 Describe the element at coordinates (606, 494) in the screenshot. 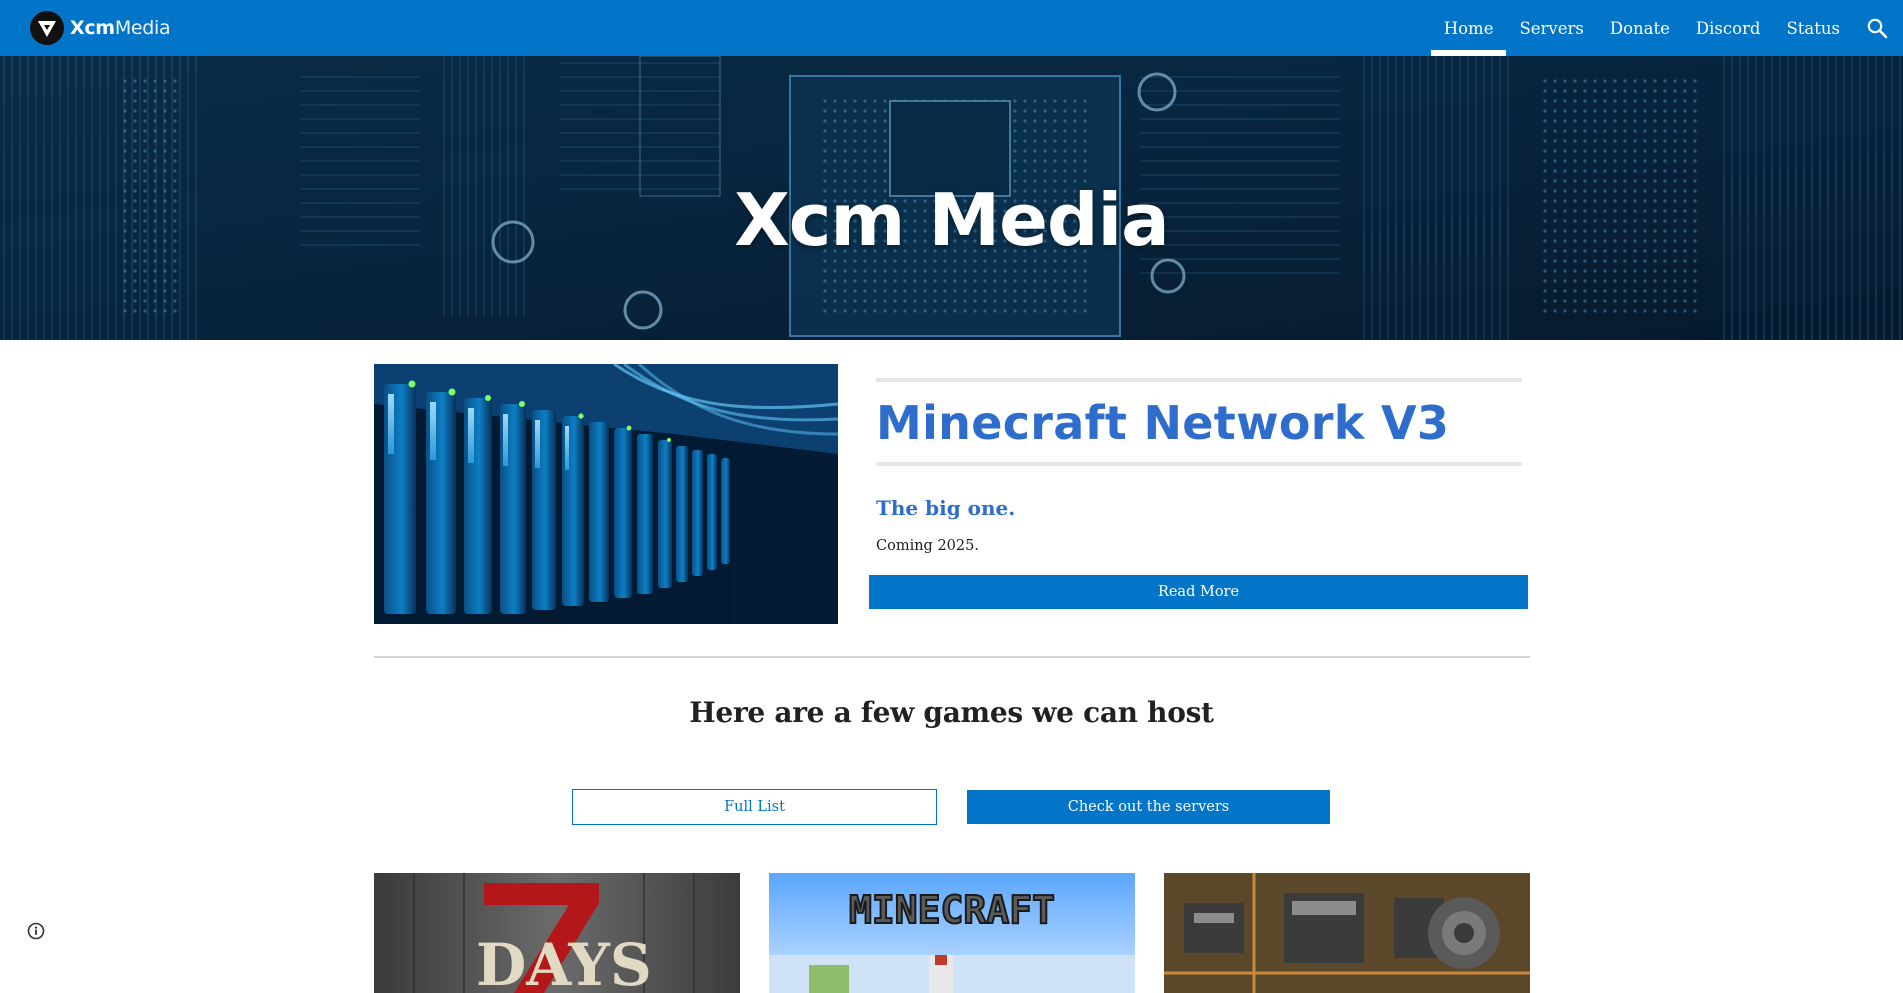

I see `server-rack-image` at that location.